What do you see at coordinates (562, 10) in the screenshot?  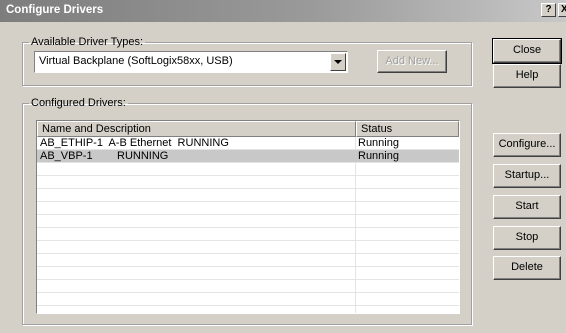 I see `close-title-button: X` at bounding box center [562, 10].